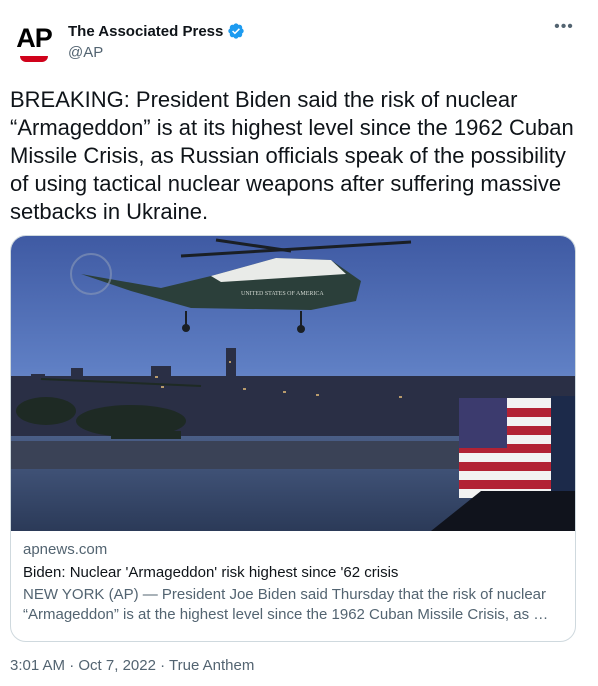 This screenshot has width=598, height=686. I want to click on verified-badge-icon, so click(236, 31).